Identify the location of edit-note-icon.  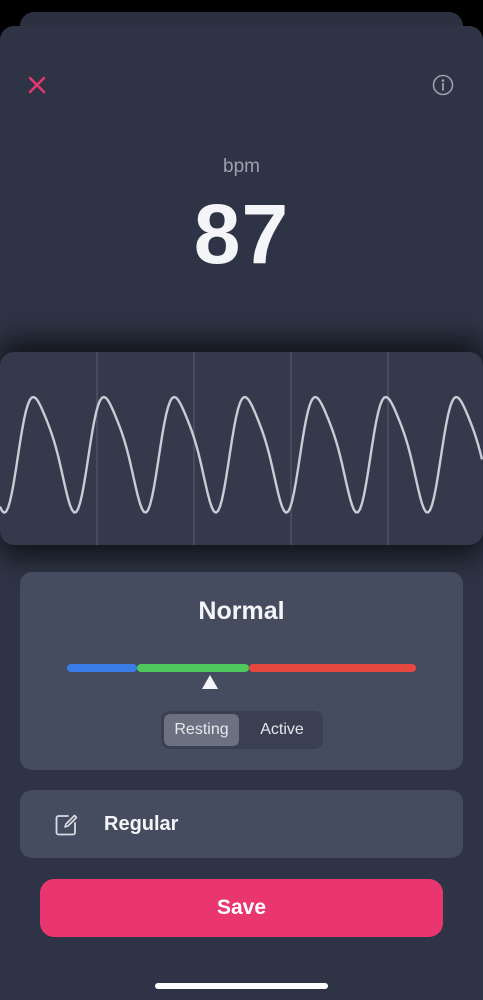
(66, 825).